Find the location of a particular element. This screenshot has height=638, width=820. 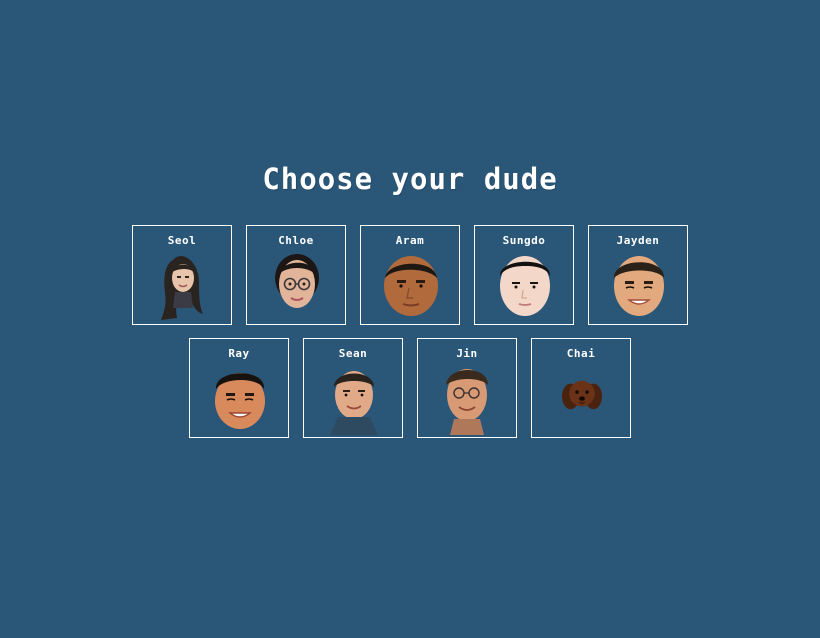

character-card-sean: Sean is located at coordinates (353, 388).